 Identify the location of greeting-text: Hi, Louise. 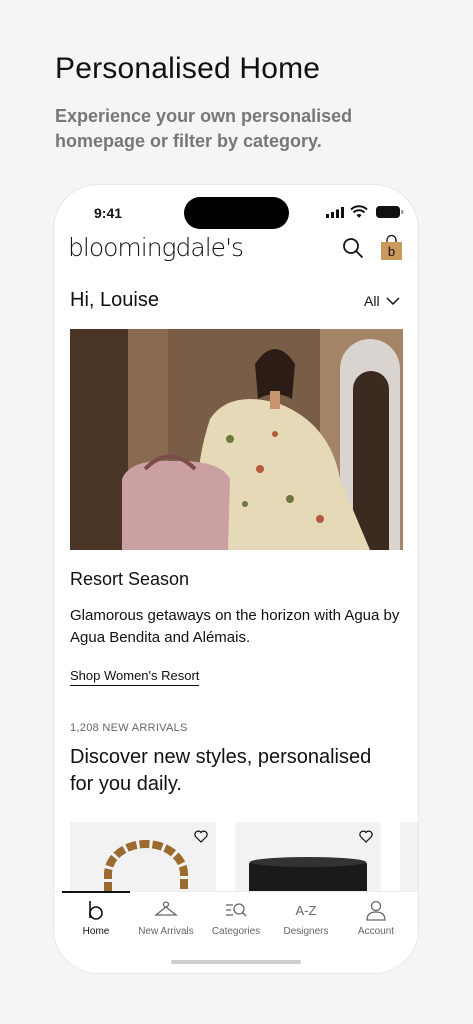
(114, 300).